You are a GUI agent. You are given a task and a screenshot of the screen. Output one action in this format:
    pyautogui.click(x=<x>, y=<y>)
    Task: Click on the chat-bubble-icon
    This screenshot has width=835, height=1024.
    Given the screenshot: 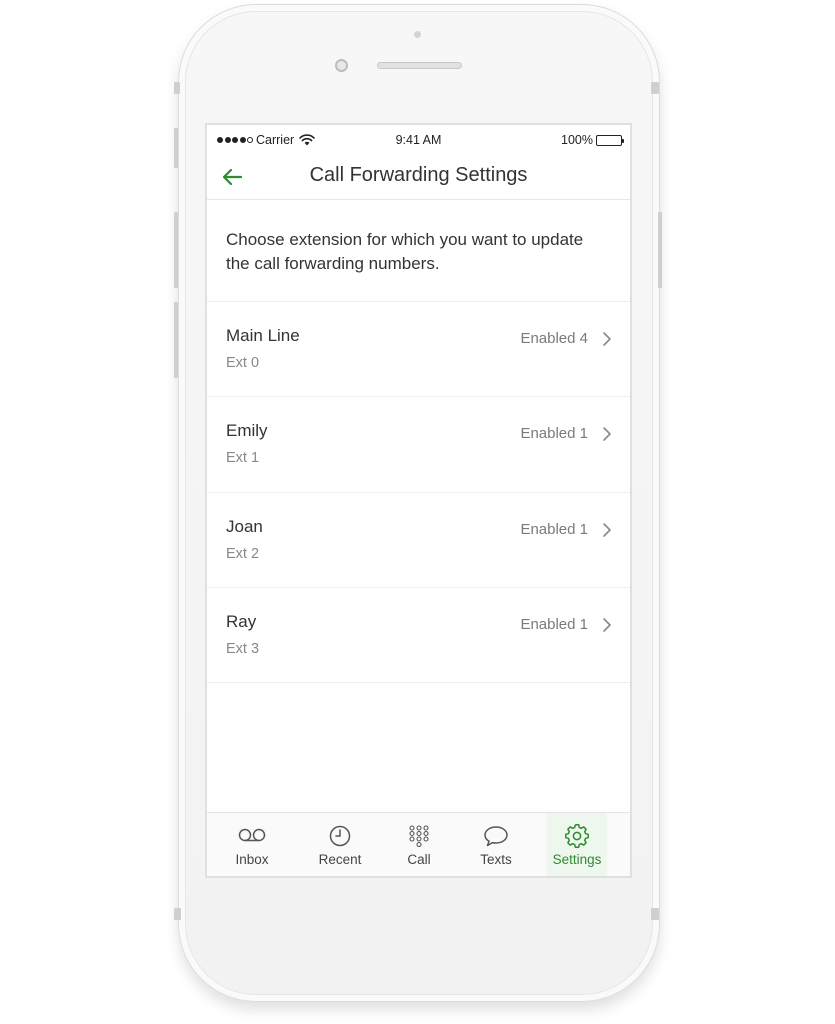 What is the action you would take?
    pyautogui.click(x=496, y=836)
    